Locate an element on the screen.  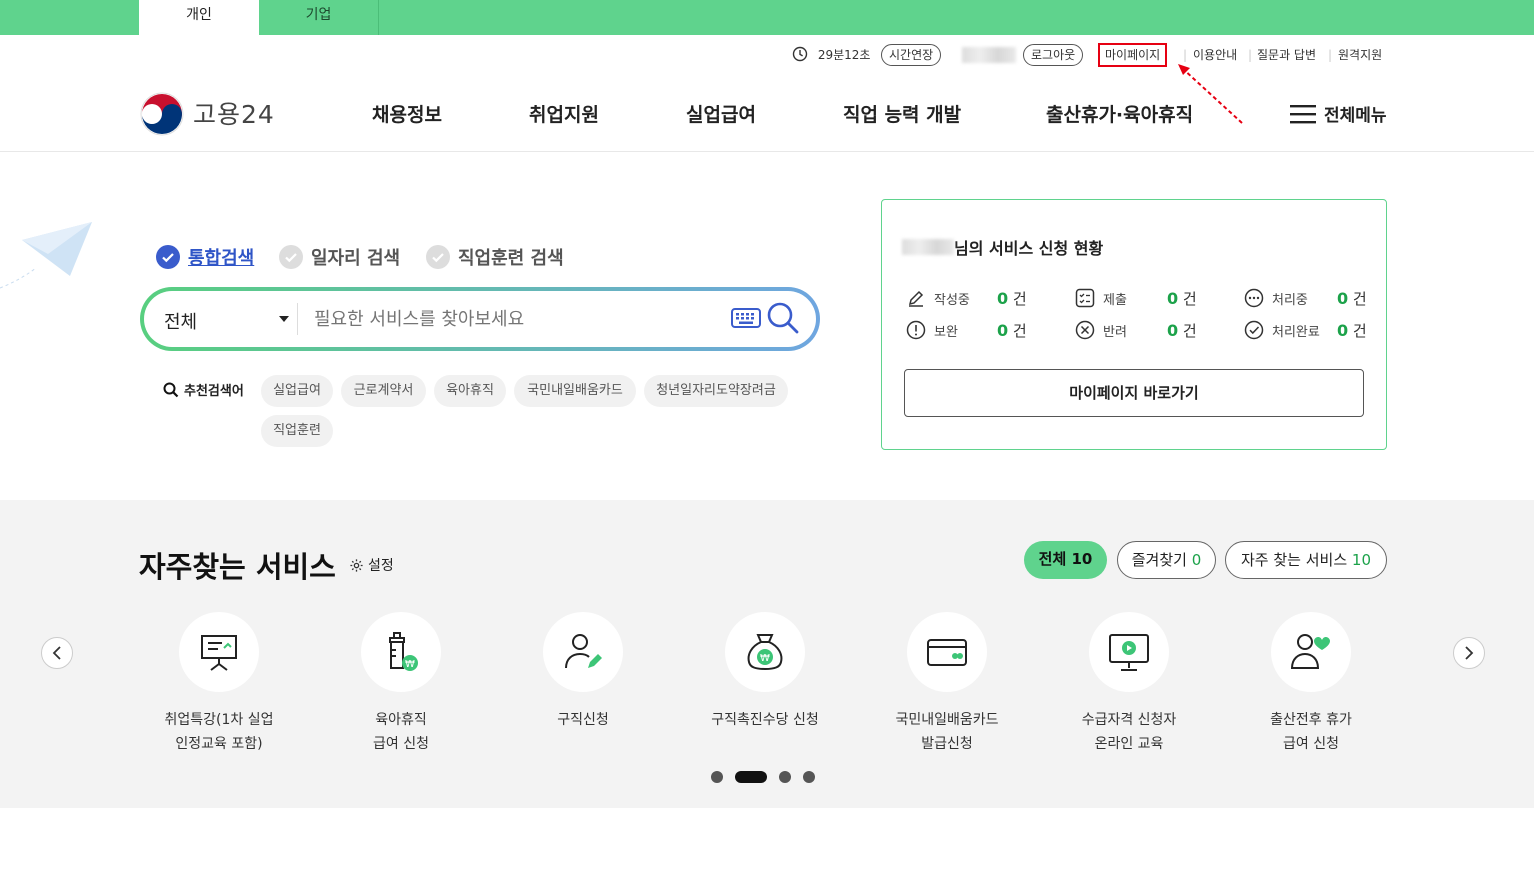
hamburger-icon is located at coordinates (1303, 113).